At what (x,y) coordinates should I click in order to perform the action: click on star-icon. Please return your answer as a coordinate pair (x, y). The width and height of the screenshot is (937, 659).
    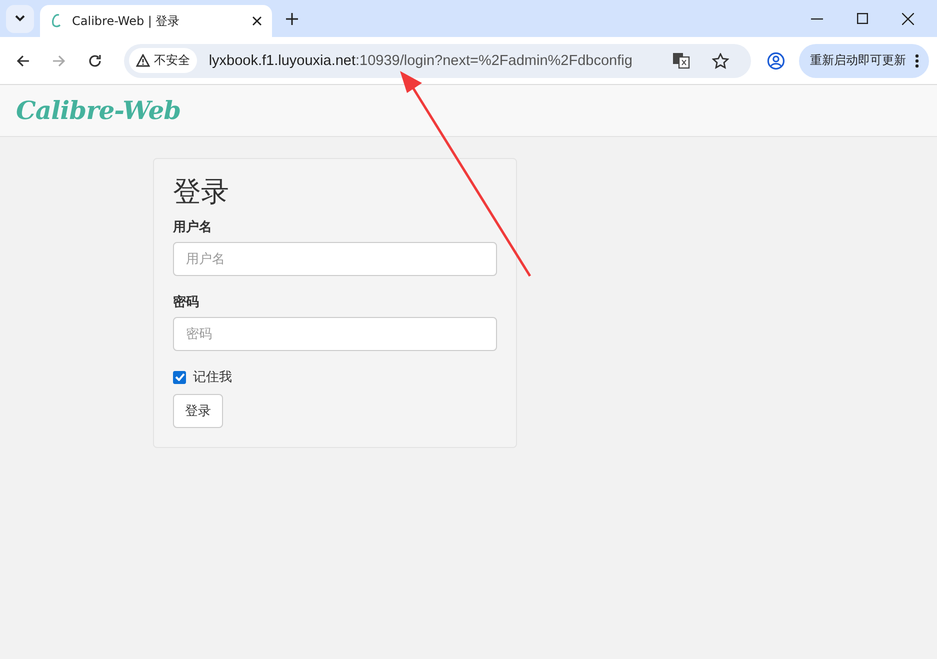
    Looking at the image, I should click on (721, 60).